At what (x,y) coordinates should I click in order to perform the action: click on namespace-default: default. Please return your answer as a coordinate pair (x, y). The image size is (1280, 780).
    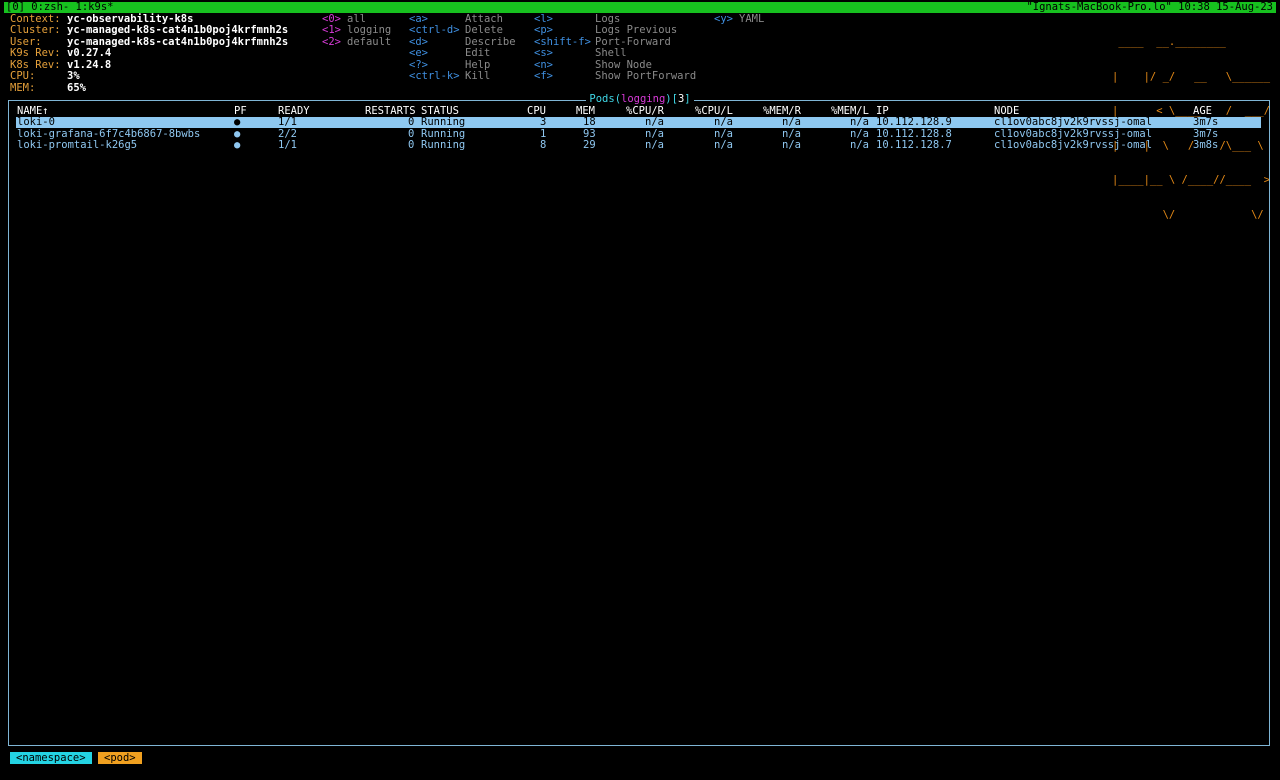
    Looking at the image, I should click on (369, 42).